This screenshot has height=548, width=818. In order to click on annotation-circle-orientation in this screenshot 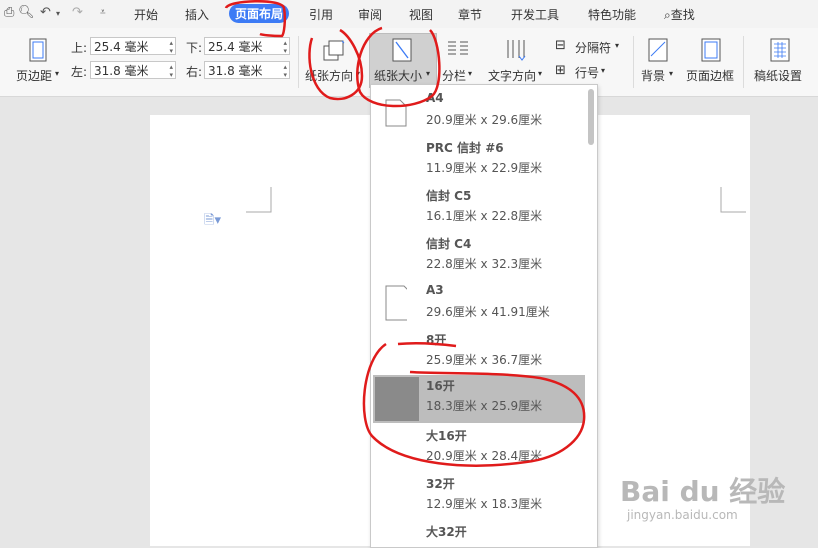, I will do `click(336, 64)`.